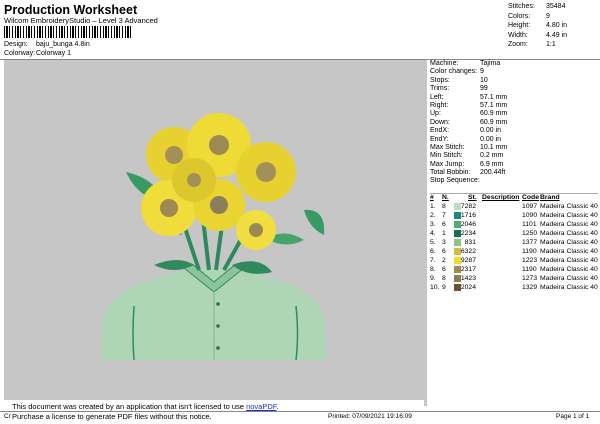 The width and height of the screenshot is (600, 424). What do you see at coordinates (514, 207) in the screenshot?
I see `table-row: 1. 8 7282 1097 Madeira Classic 40` at bounding box center [514, 207].